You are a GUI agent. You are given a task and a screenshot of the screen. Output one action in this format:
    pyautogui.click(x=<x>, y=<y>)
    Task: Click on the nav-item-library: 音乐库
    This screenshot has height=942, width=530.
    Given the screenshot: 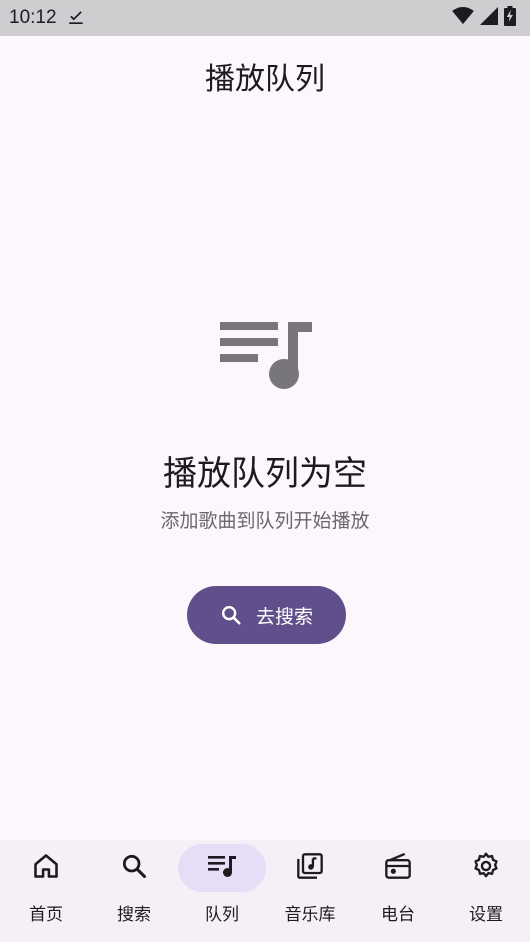 What is the action you would take?
    pyautogui.click(x=310, y=891)
    